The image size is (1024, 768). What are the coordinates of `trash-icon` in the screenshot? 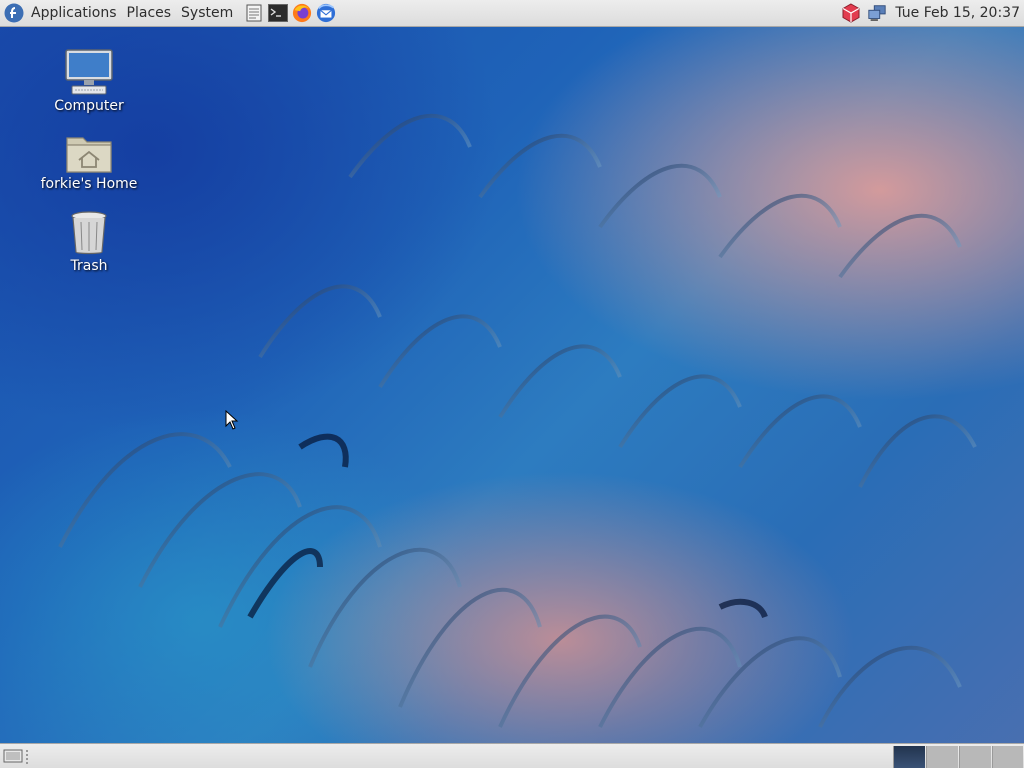 It's located at (89, 233).